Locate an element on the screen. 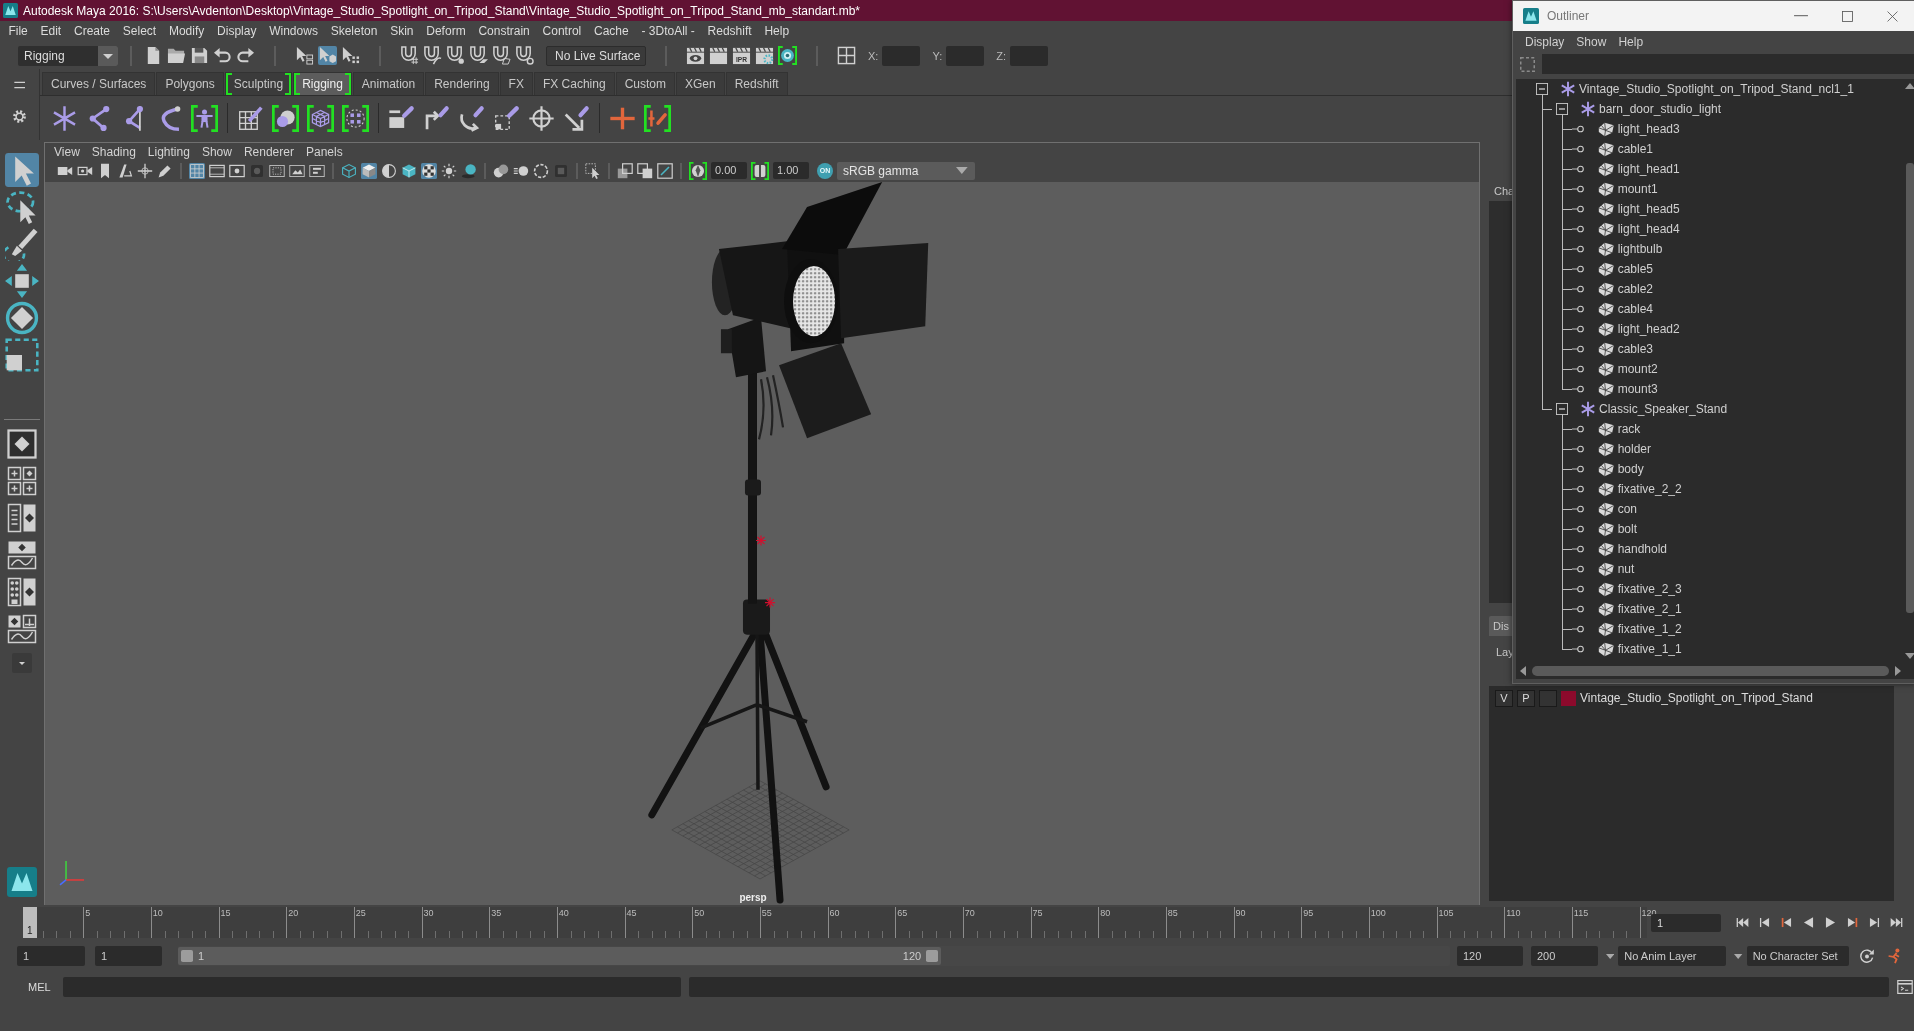 The height and width of the screenshot is (1031, 1914). character-set-field: No Character Set is located at coordinates (1797, 956).